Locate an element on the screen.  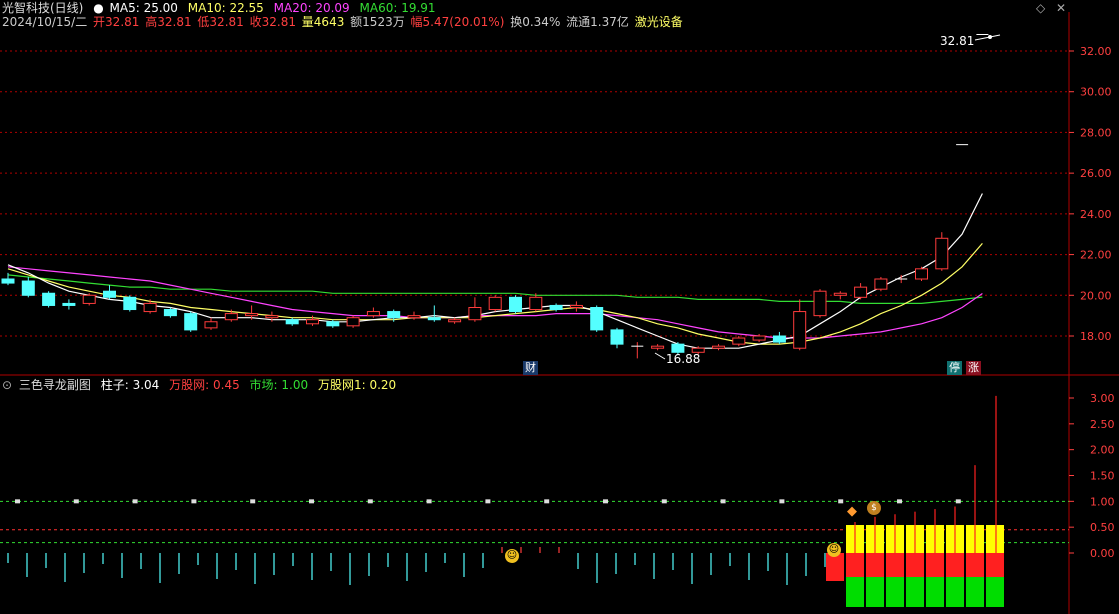
smiley-icon-2: ☺ is located at coordinates (834, 550).